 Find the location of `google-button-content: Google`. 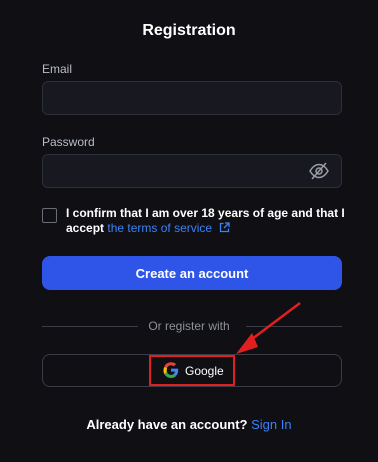

google-button-content: Google is located at coordinates (193, 371).